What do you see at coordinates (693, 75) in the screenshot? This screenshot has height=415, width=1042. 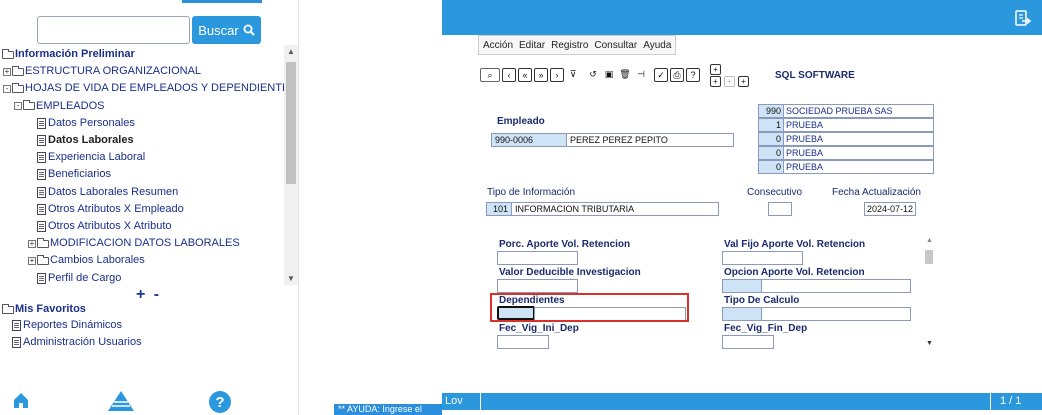 I see `help-icon: ?` at bounding box center [693, 75].